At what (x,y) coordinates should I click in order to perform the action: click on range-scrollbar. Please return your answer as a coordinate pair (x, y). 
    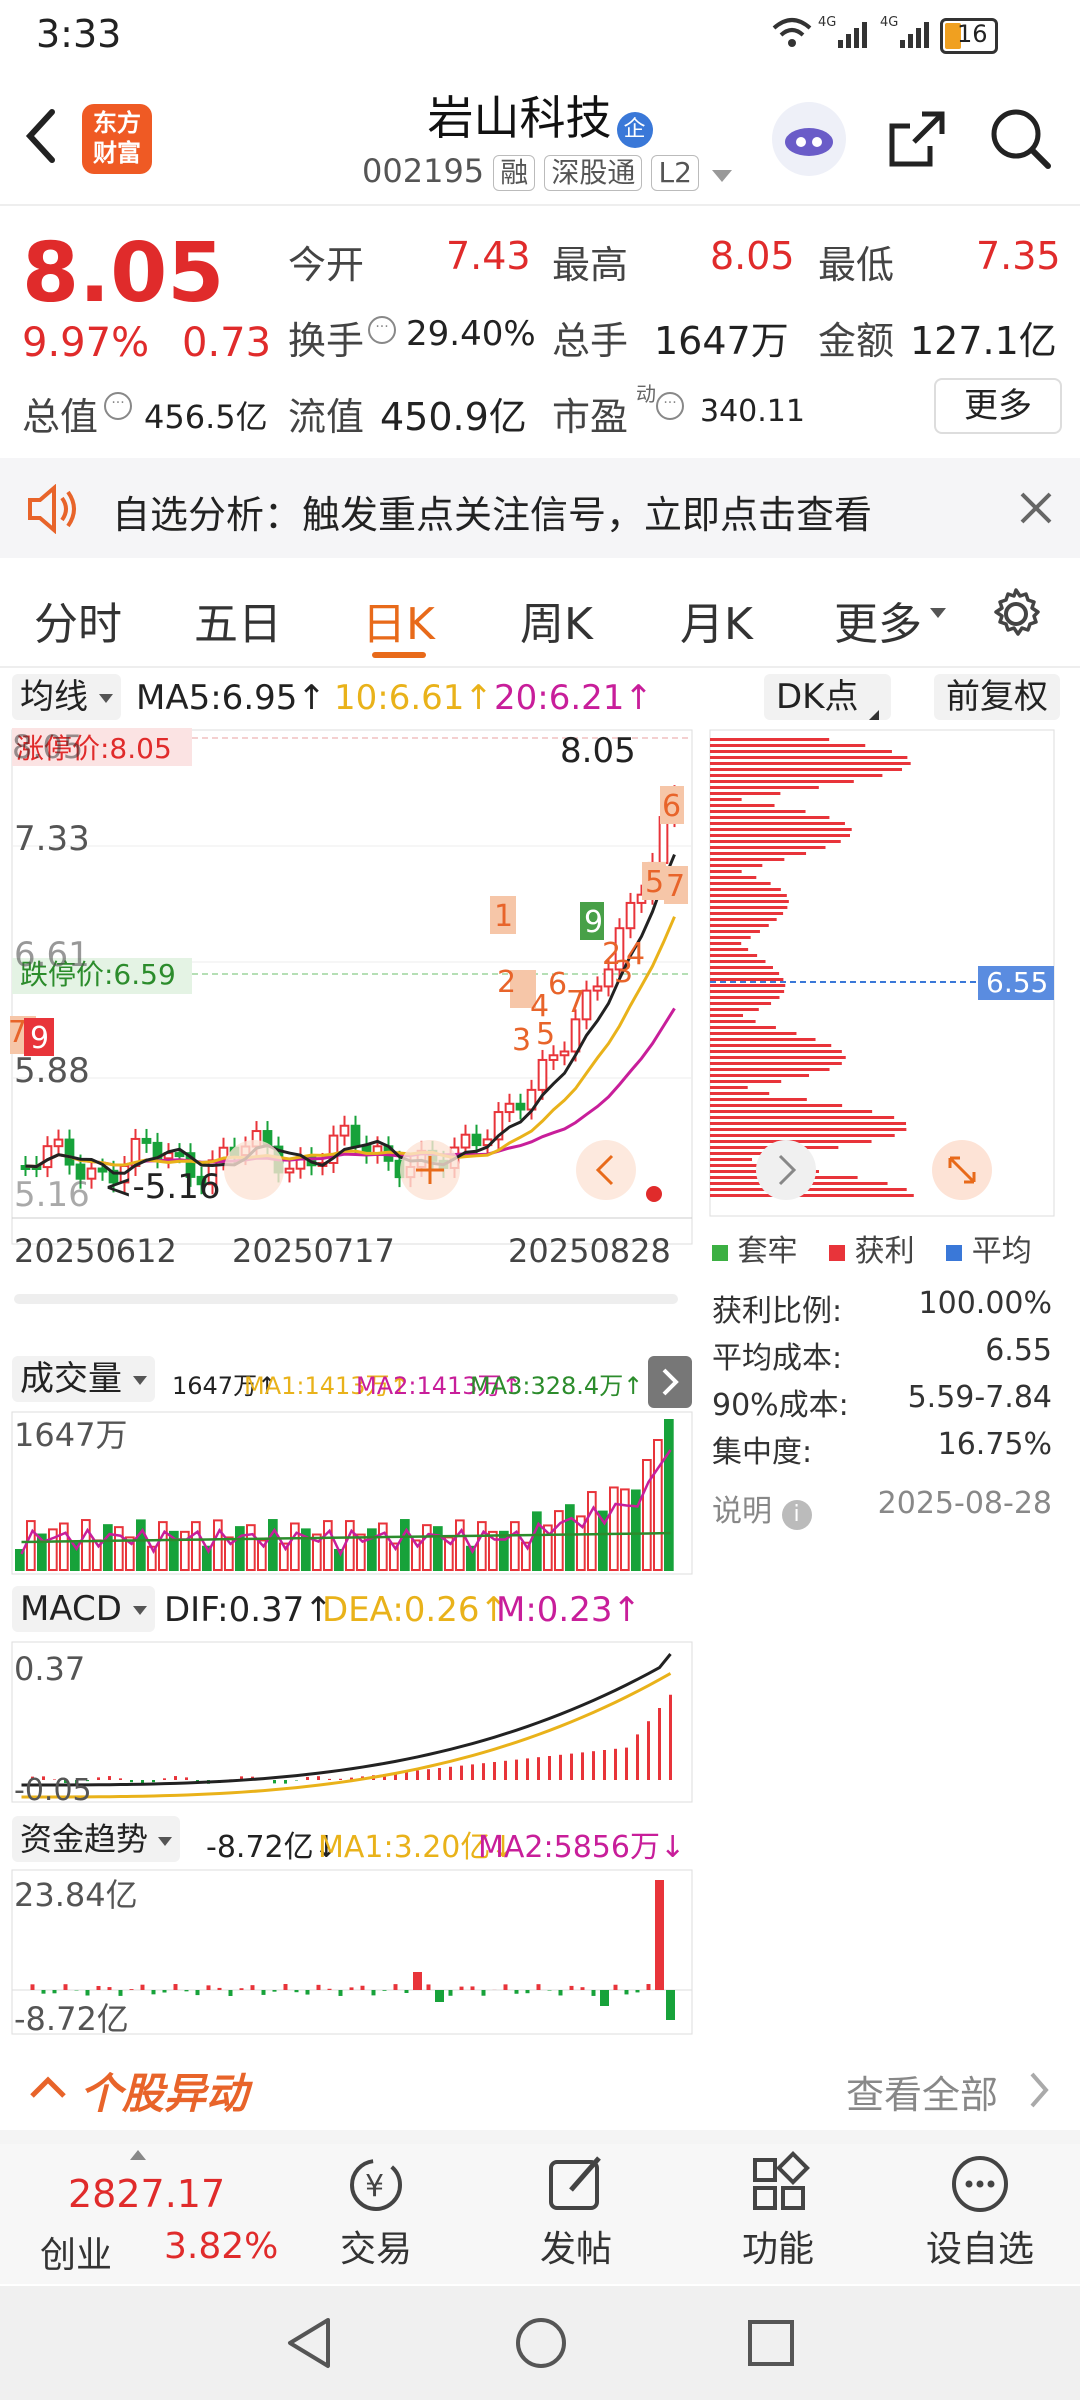
    Looking at the image, I should click on (346, 1299).